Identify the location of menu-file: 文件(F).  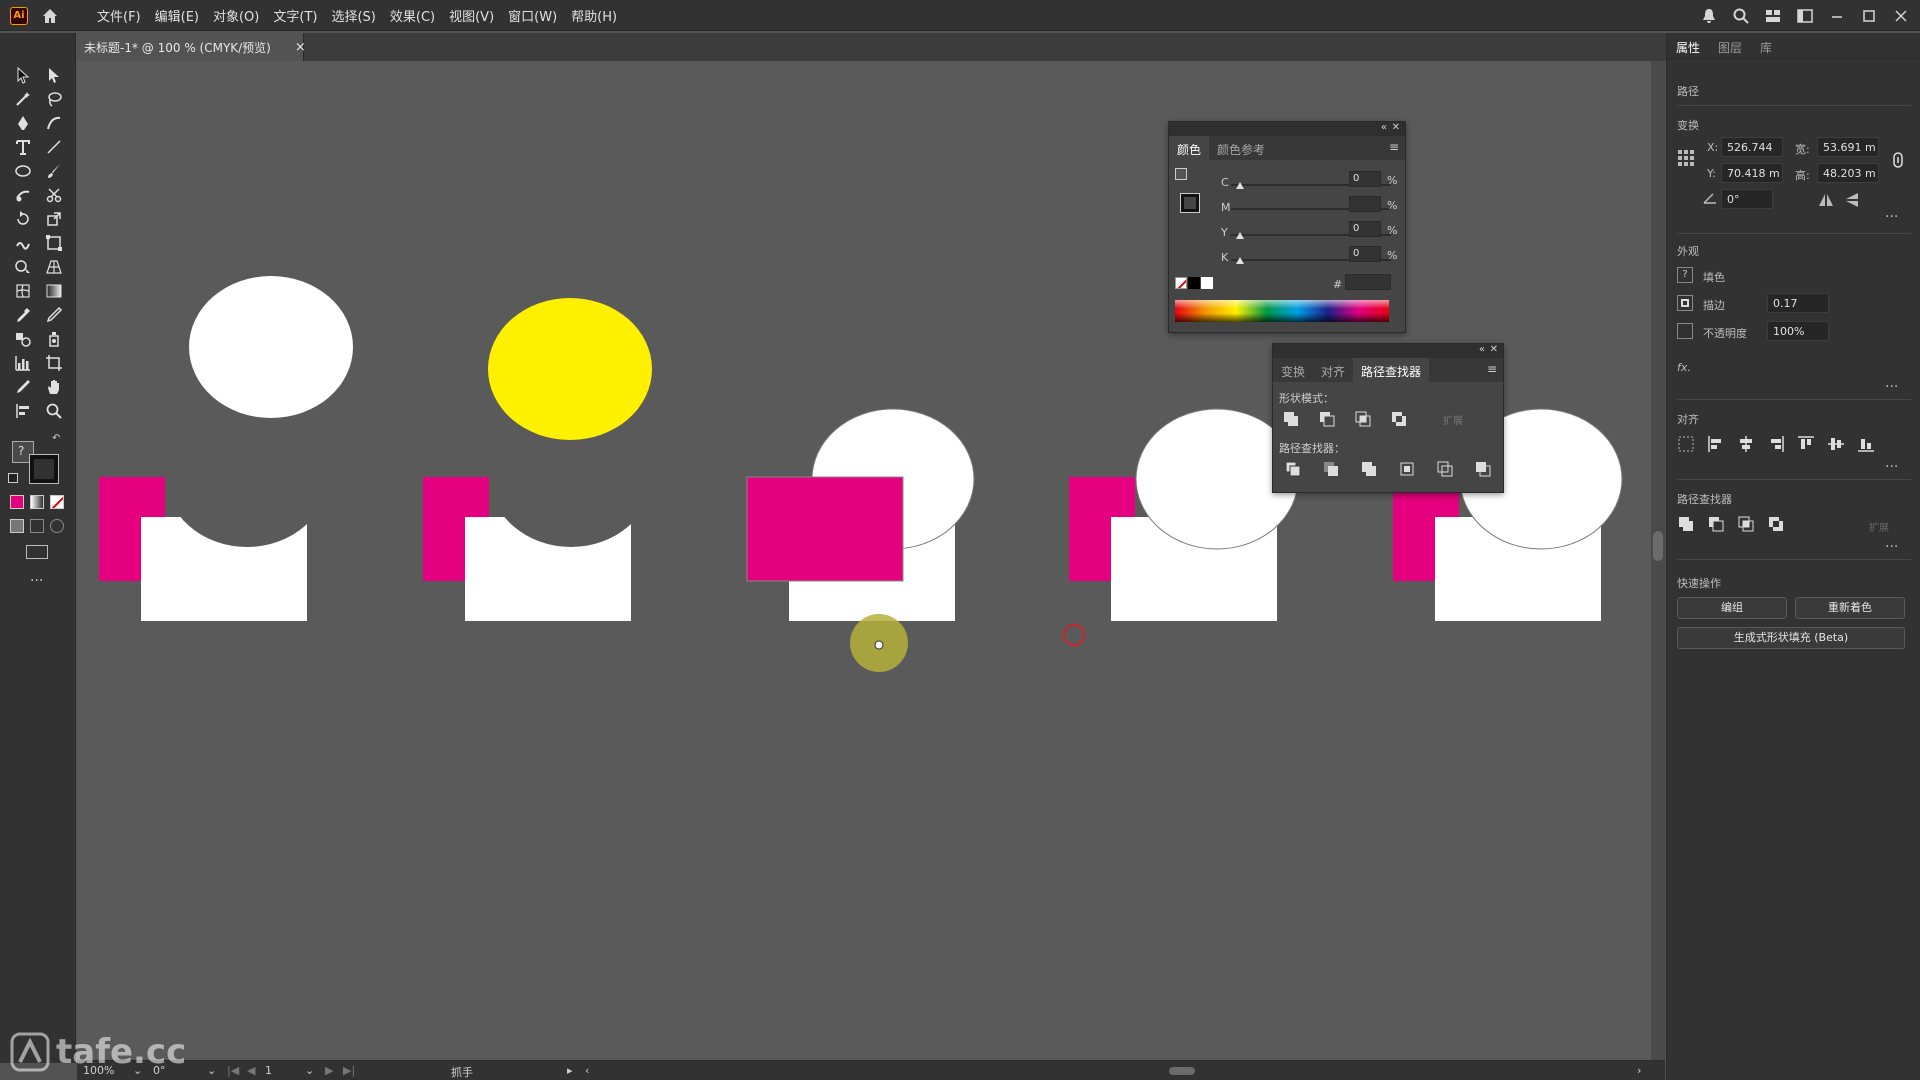
(119, 15).